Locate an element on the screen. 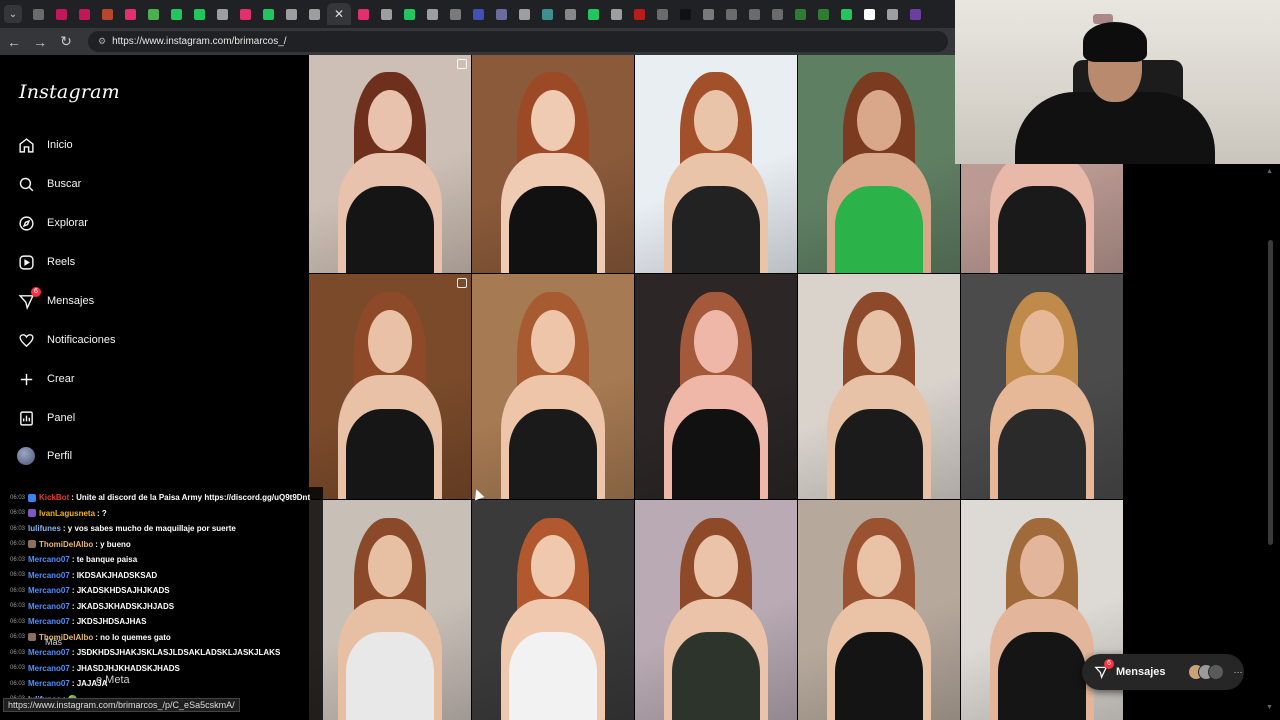  photo-clothing is located at coordinates (716, 454).